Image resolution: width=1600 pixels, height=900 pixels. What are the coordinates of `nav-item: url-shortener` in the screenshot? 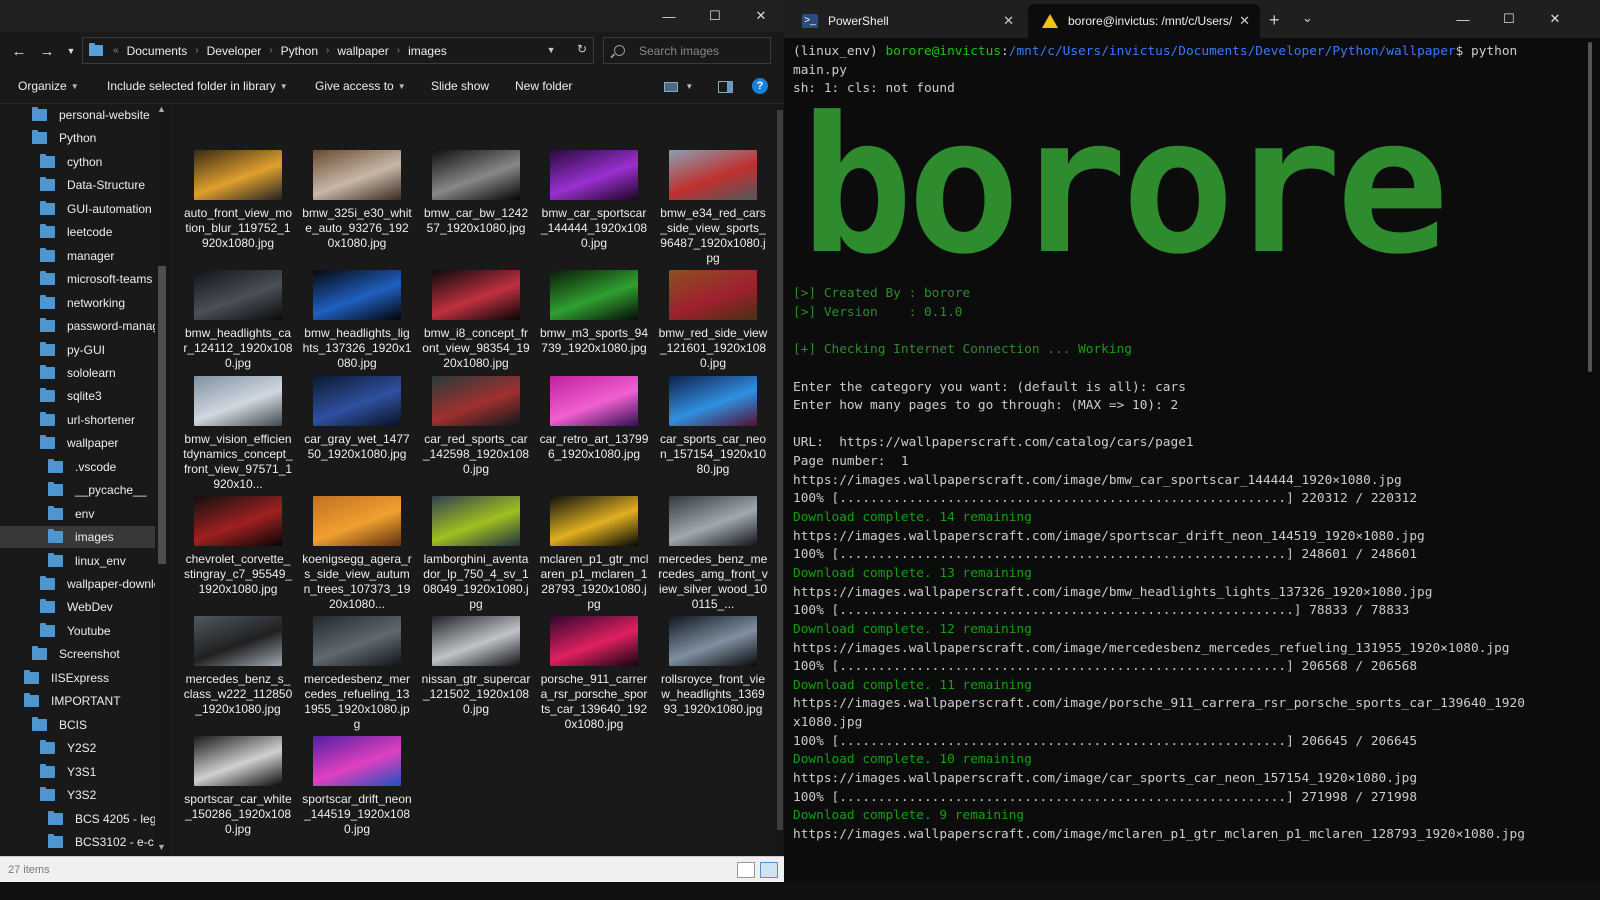 It's located at (77, 420).